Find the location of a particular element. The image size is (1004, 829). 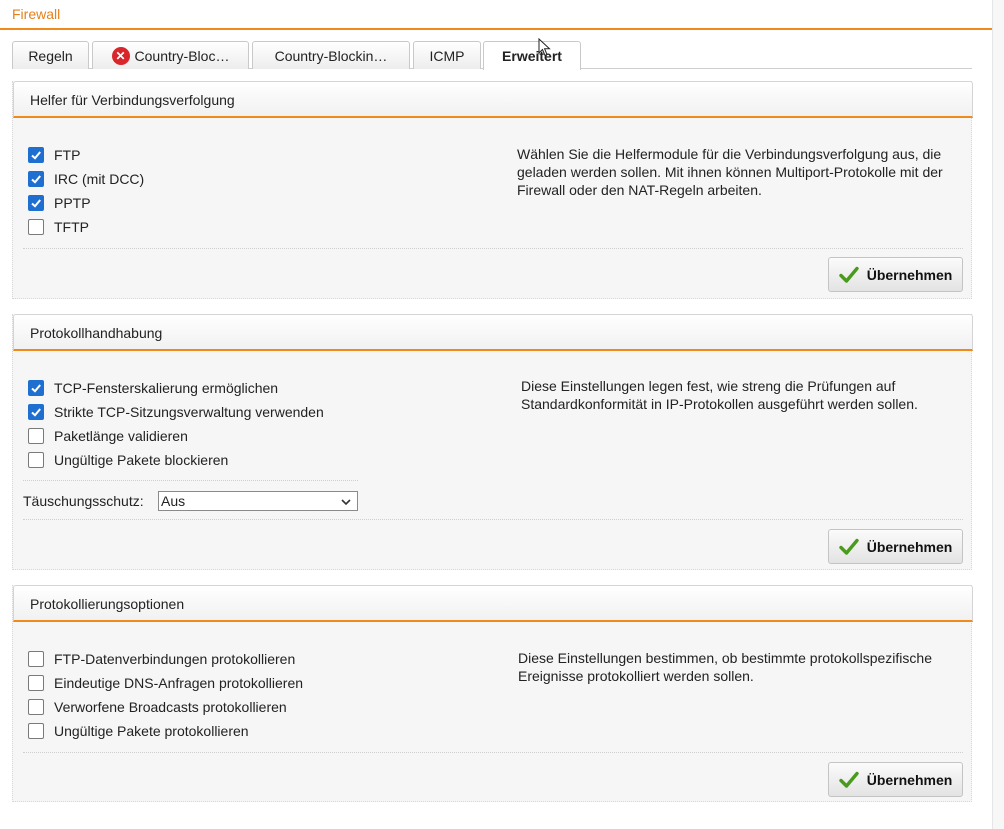

tab-label: Erweitert is located at coordinates (532, 56).